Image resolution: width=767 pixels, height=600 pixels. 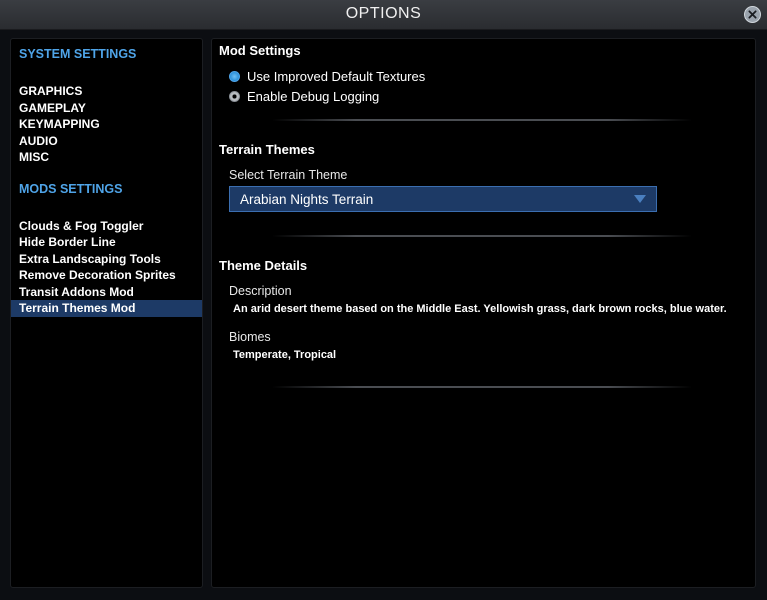 I want to click on sidebar-item-terrain-themes-mod: Terrain Themes Mod, so click(x=106, y=308).